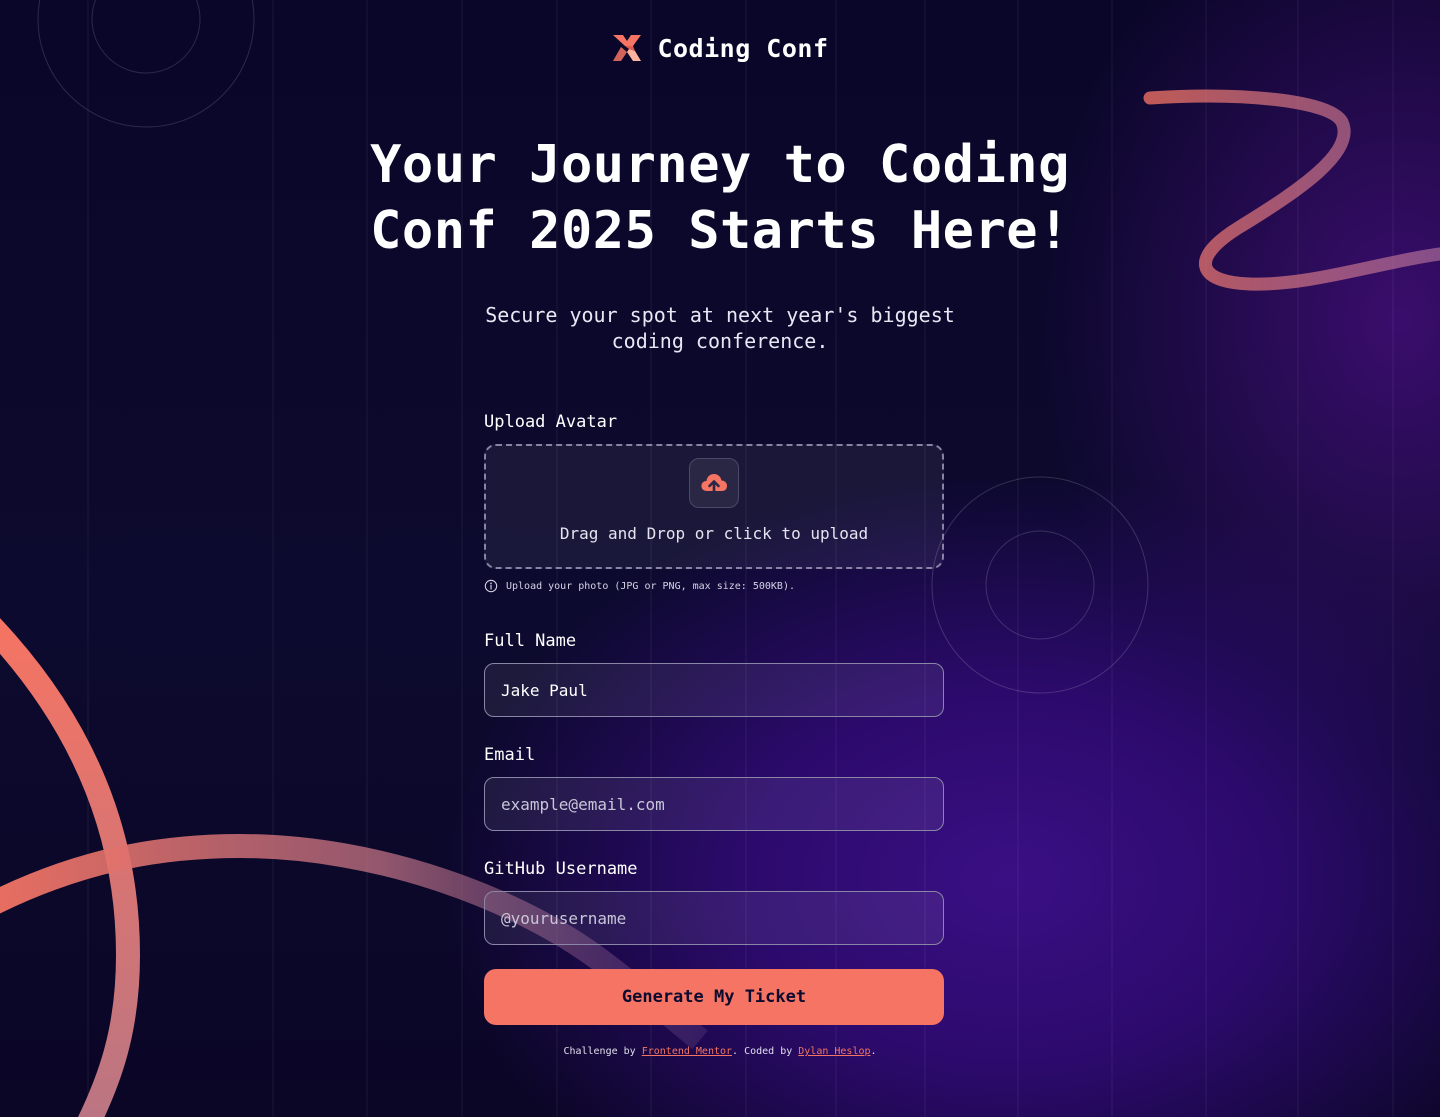 The width and height of the screenshot is (1440, 1117). I want to click on frontend-mentor-link: Frontend Mentor, so click(687, 1051).